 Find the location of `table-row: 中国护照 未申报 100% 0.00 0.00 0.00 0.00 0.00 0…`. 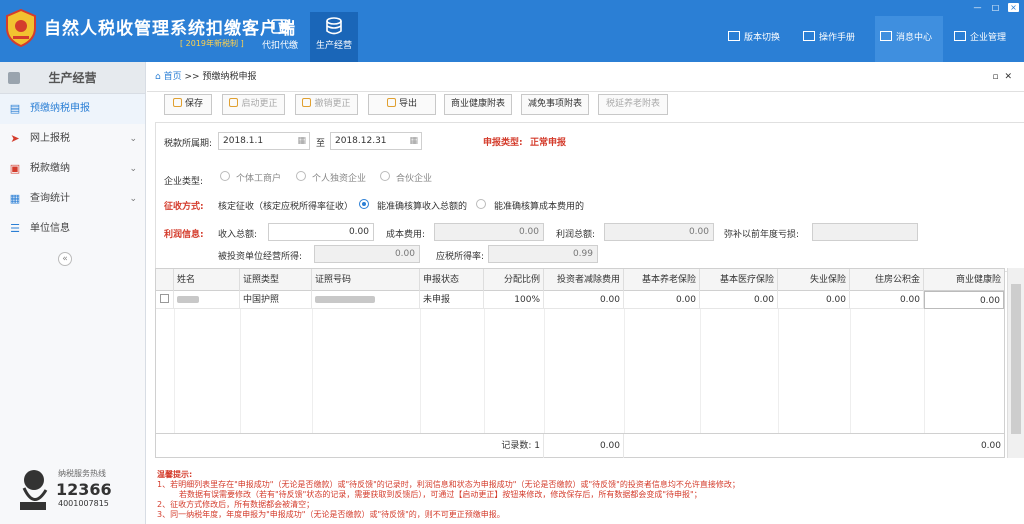

table-row: 中国护照 未申报 100% 0.00 0.00 0.00 0.00 0.00 0… is located at coordinates (580, 300).